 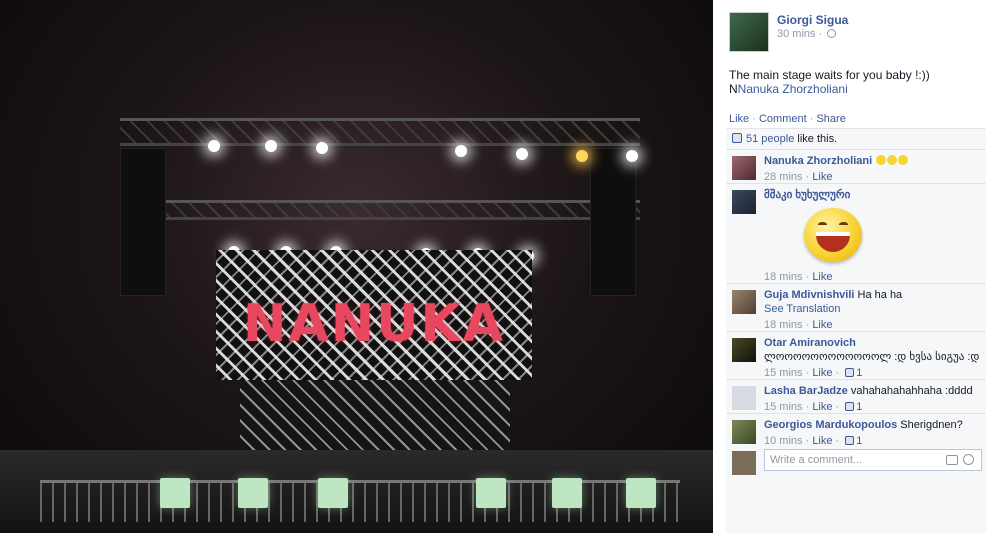 What do you see at coordinates (832, 33) in the screenshot?
I see `globe-icon` at bounding box center [832, 33].